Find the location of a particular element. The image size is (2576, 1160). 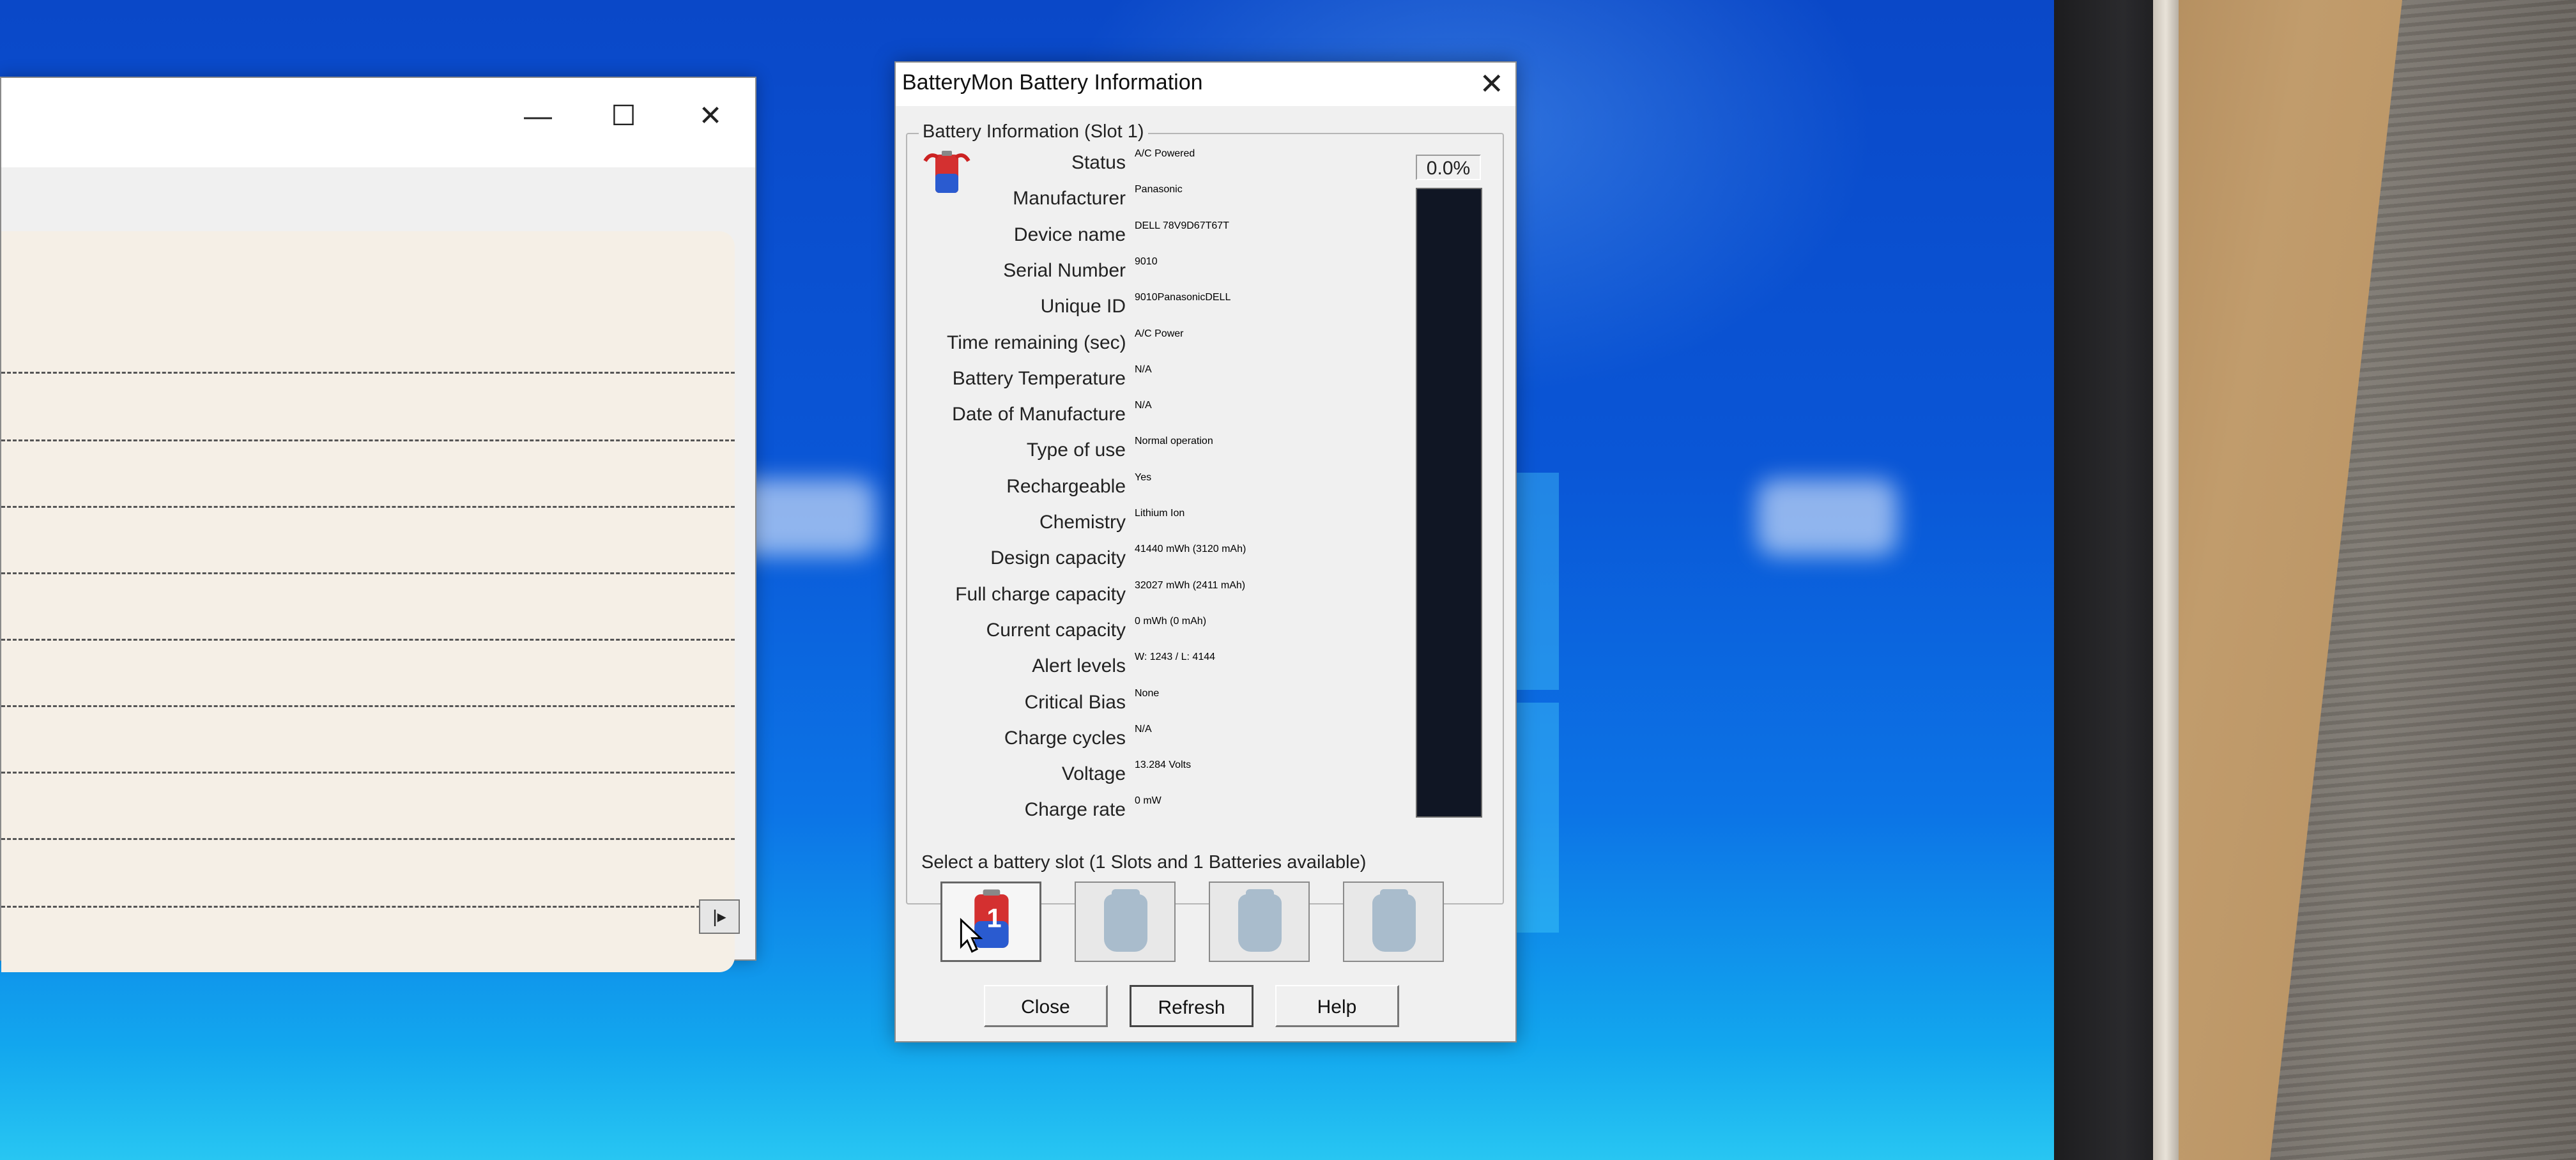

field-value: DELL 78V9D67T67T is located at coordinates (1182, 225).